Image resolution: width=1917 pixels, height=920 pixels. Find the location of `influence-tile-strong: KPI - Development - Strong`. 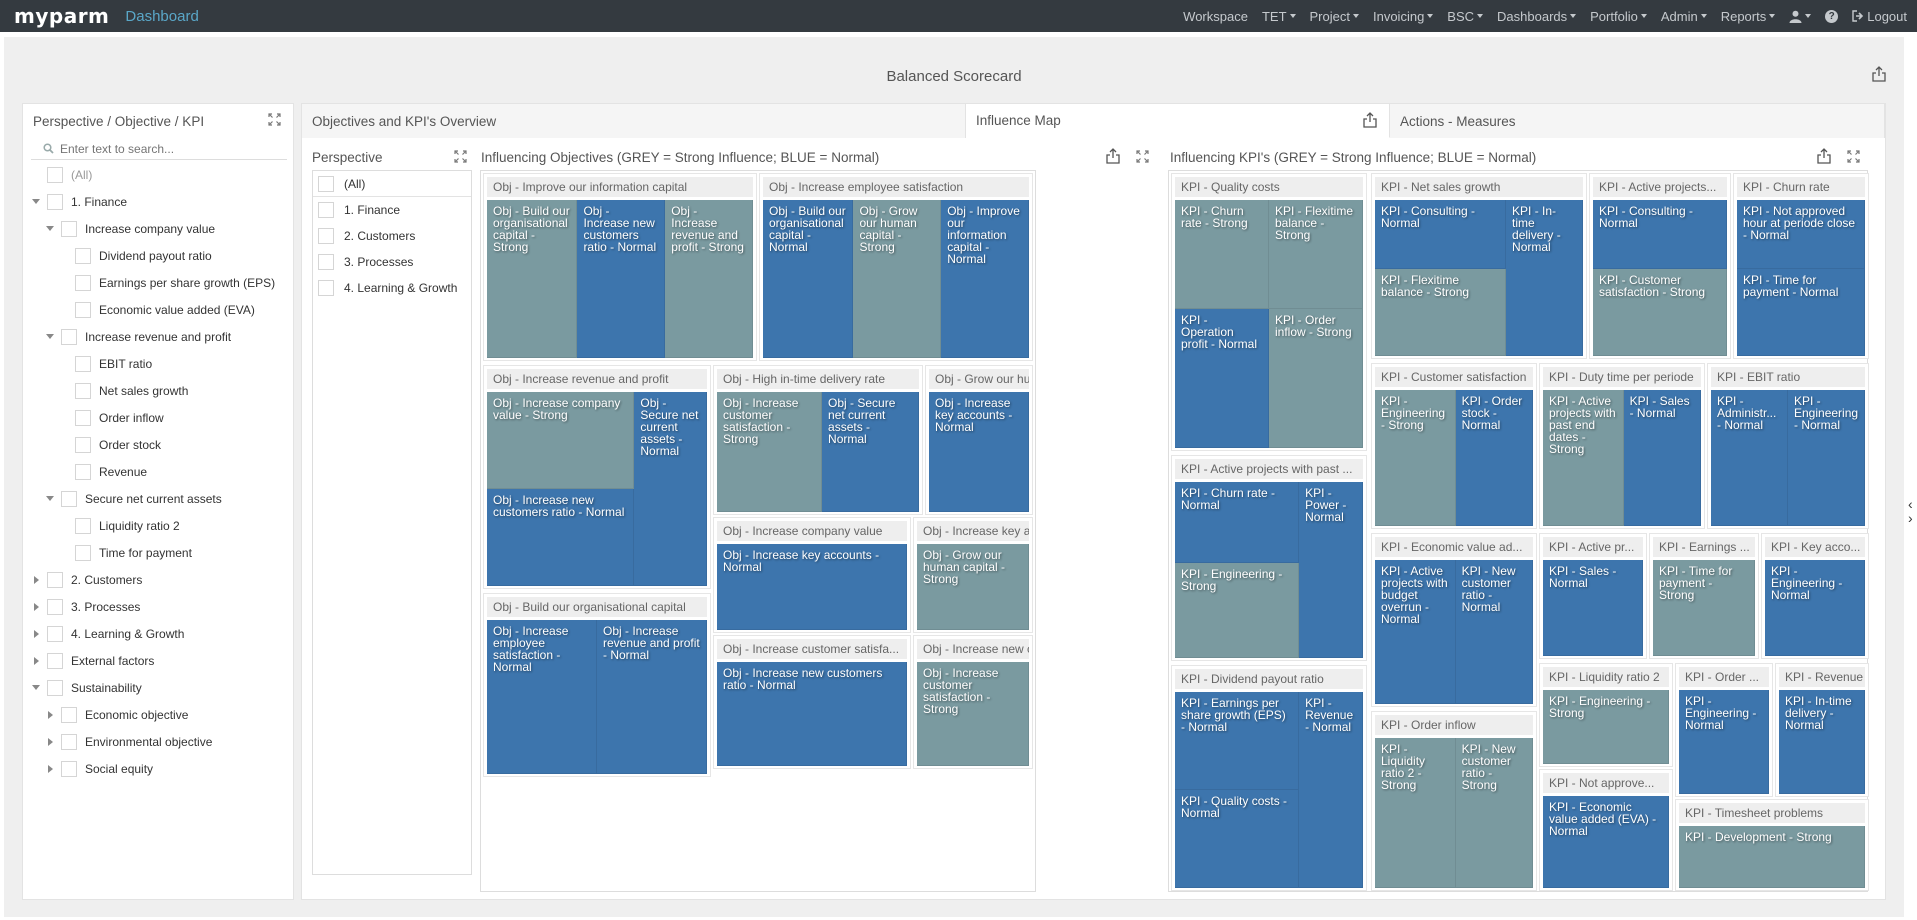

influence-tile-strong: KPI - Development - Strong is located at coordinates (1772, 857).